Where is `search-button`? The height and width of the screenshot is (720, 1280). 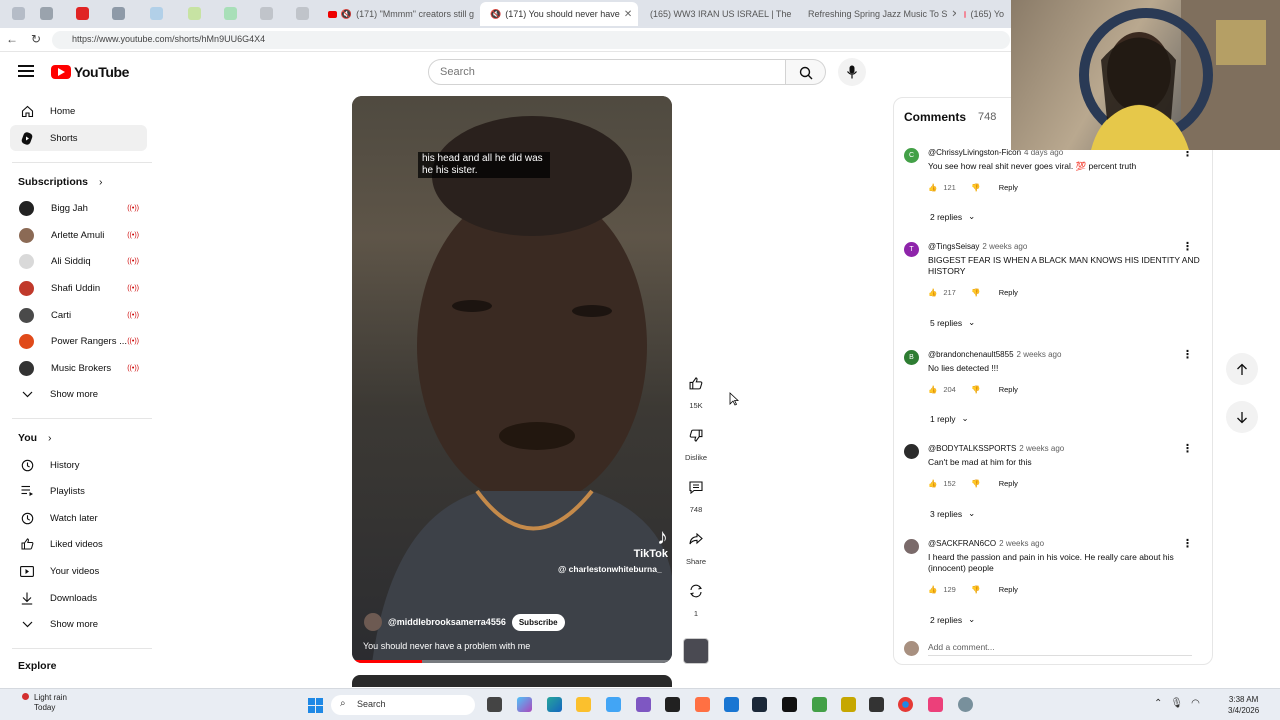
search-button is located at coordinates (806, 72).